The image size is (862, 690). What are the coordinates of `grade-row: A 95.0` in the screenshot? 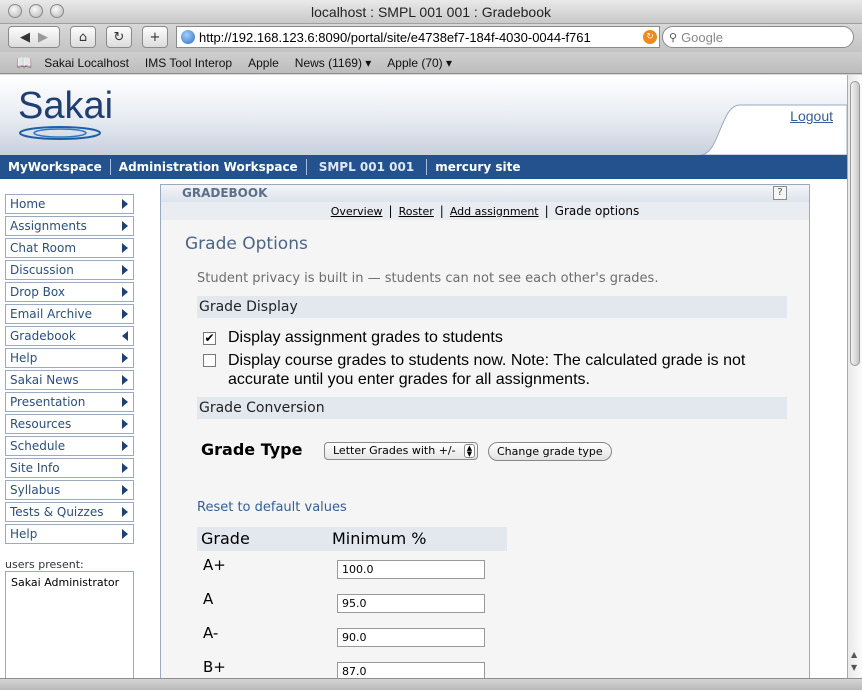 It's located at (352, 603).